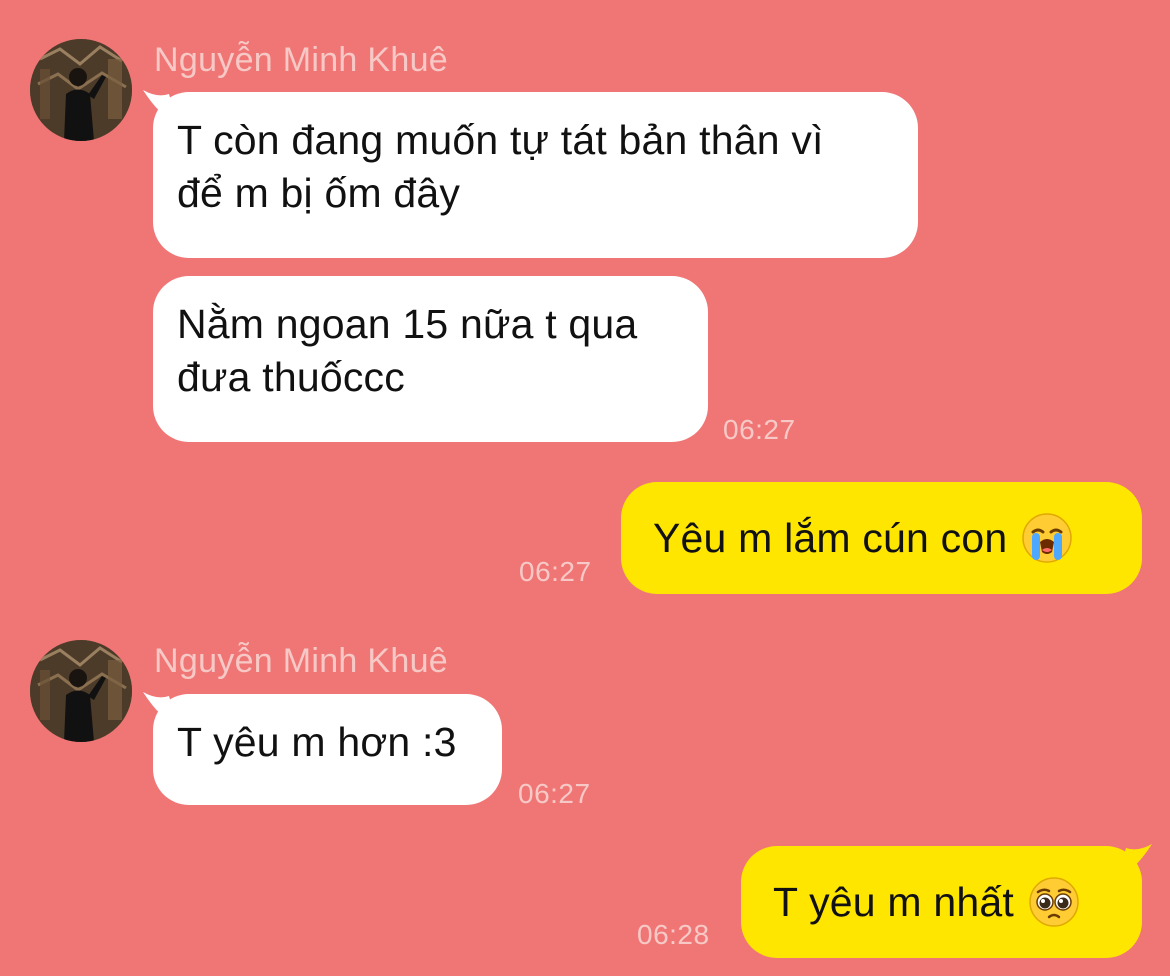  I want to click on message-text: T yêu m nhất, so click(893, 901).